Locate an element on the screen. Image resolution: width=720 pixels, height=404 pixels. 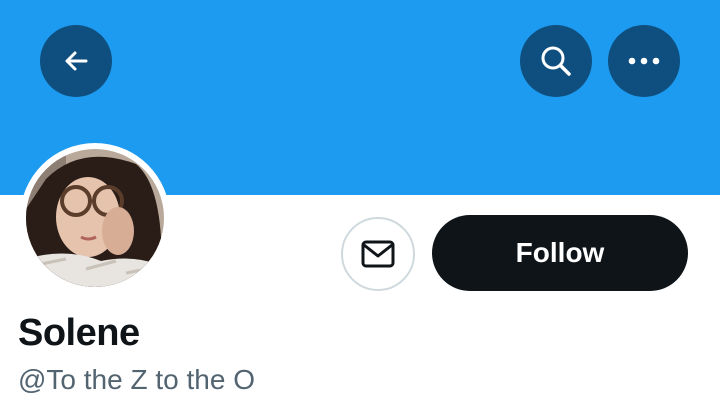
arrow-left-icon is located at coordinates (76, 61).